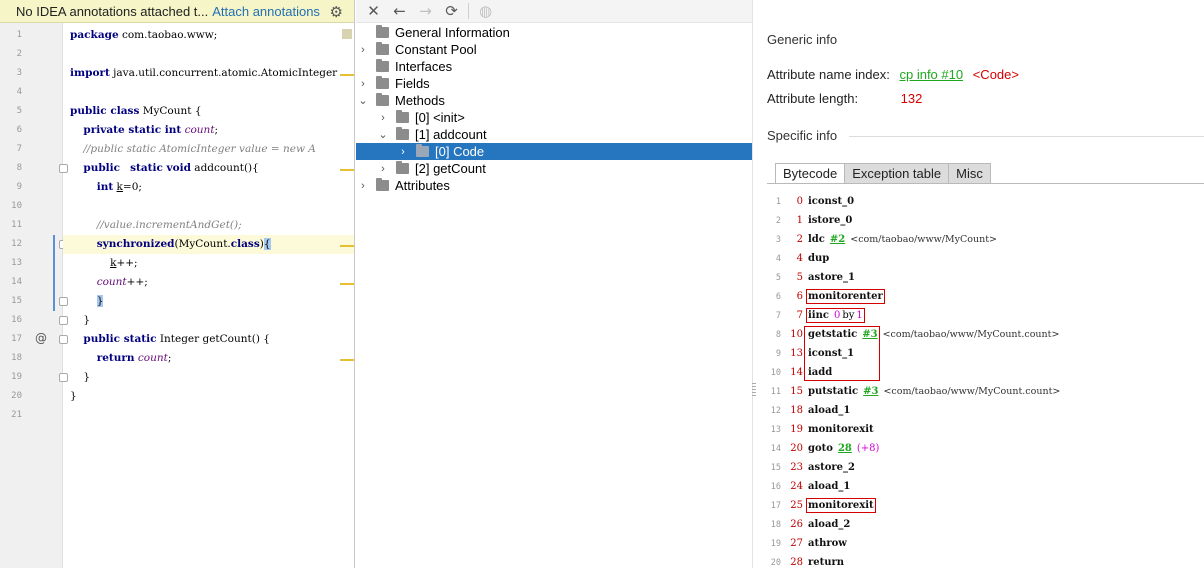  Describe the element at coordinates (347, 34) in the screenshot. I see `inspection-indicator` at that location.